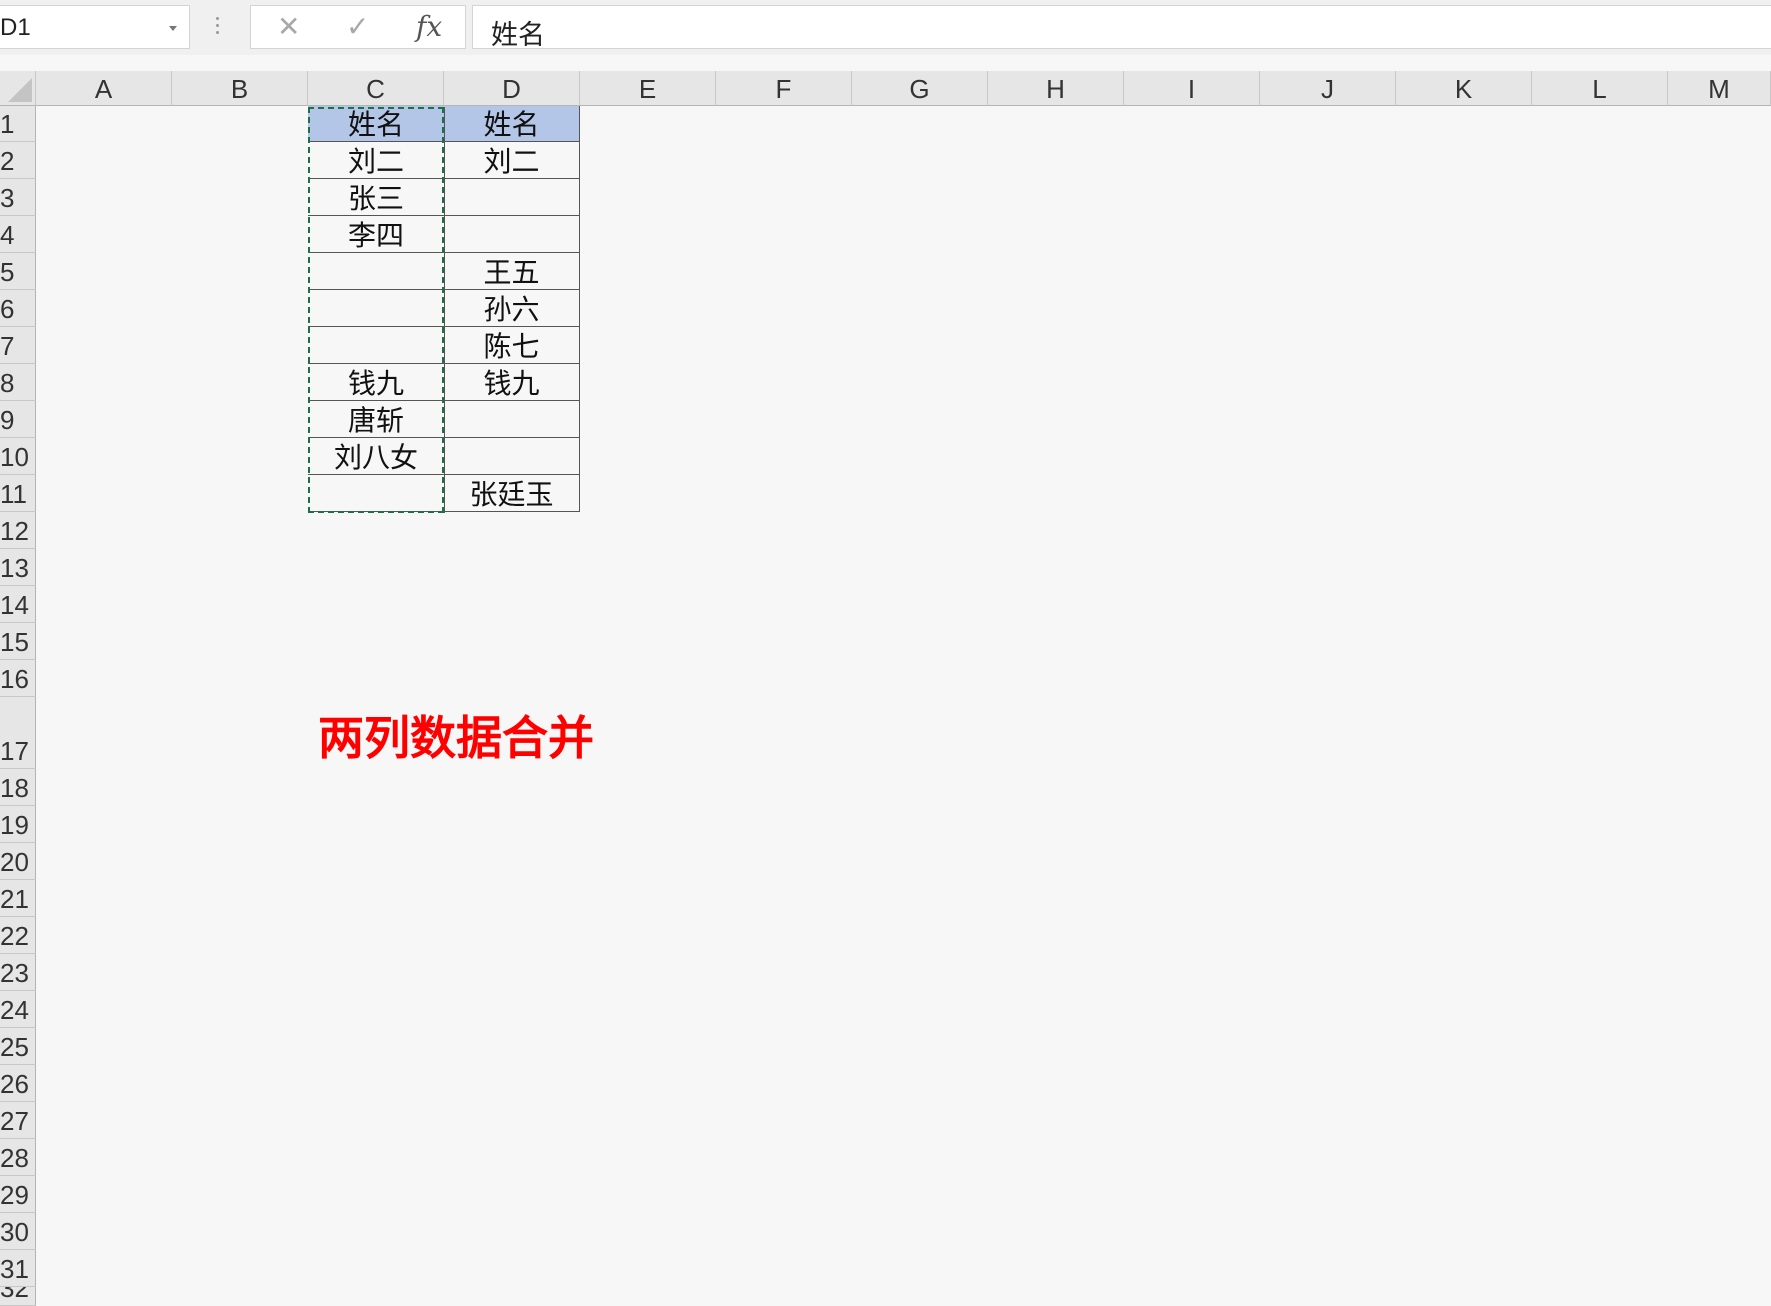 This screenshot has width=1771, height=1306. Describe the element at coordinates (18, 1268) in the screenshot. I see `row-header-31: 31` at that location.